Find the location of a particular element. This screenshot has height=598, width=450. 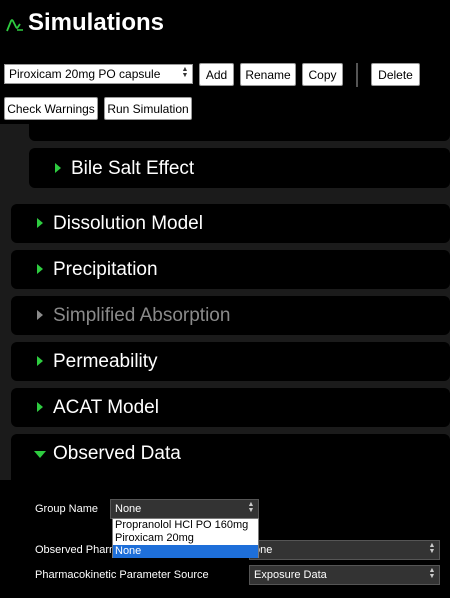

section-label: Permeability is located at coordinates (105, 361).